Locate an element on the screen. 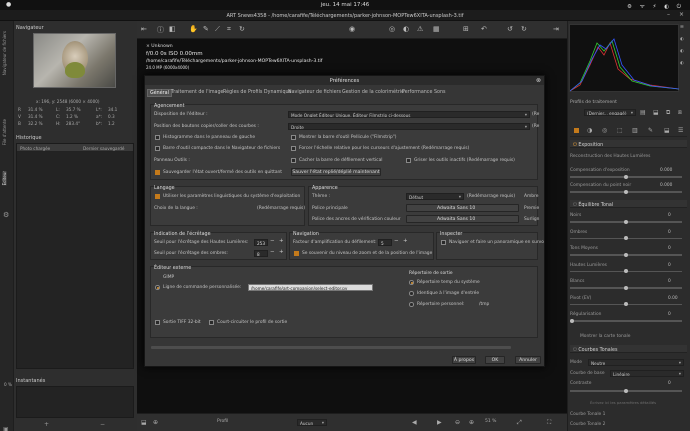 The image size is (690, 431). histogram-r-icon: ◐ is located at coordinates (682, 38).